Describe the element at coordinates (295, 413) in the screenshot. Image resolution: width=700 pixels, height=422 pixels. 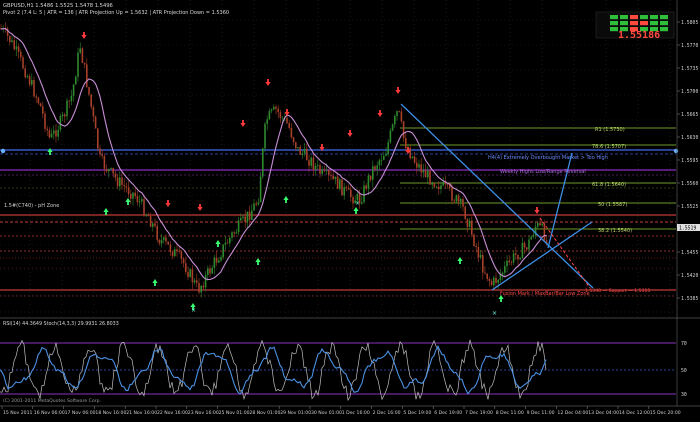
I see `time-tick: 29 Nov 01:00` at that location.